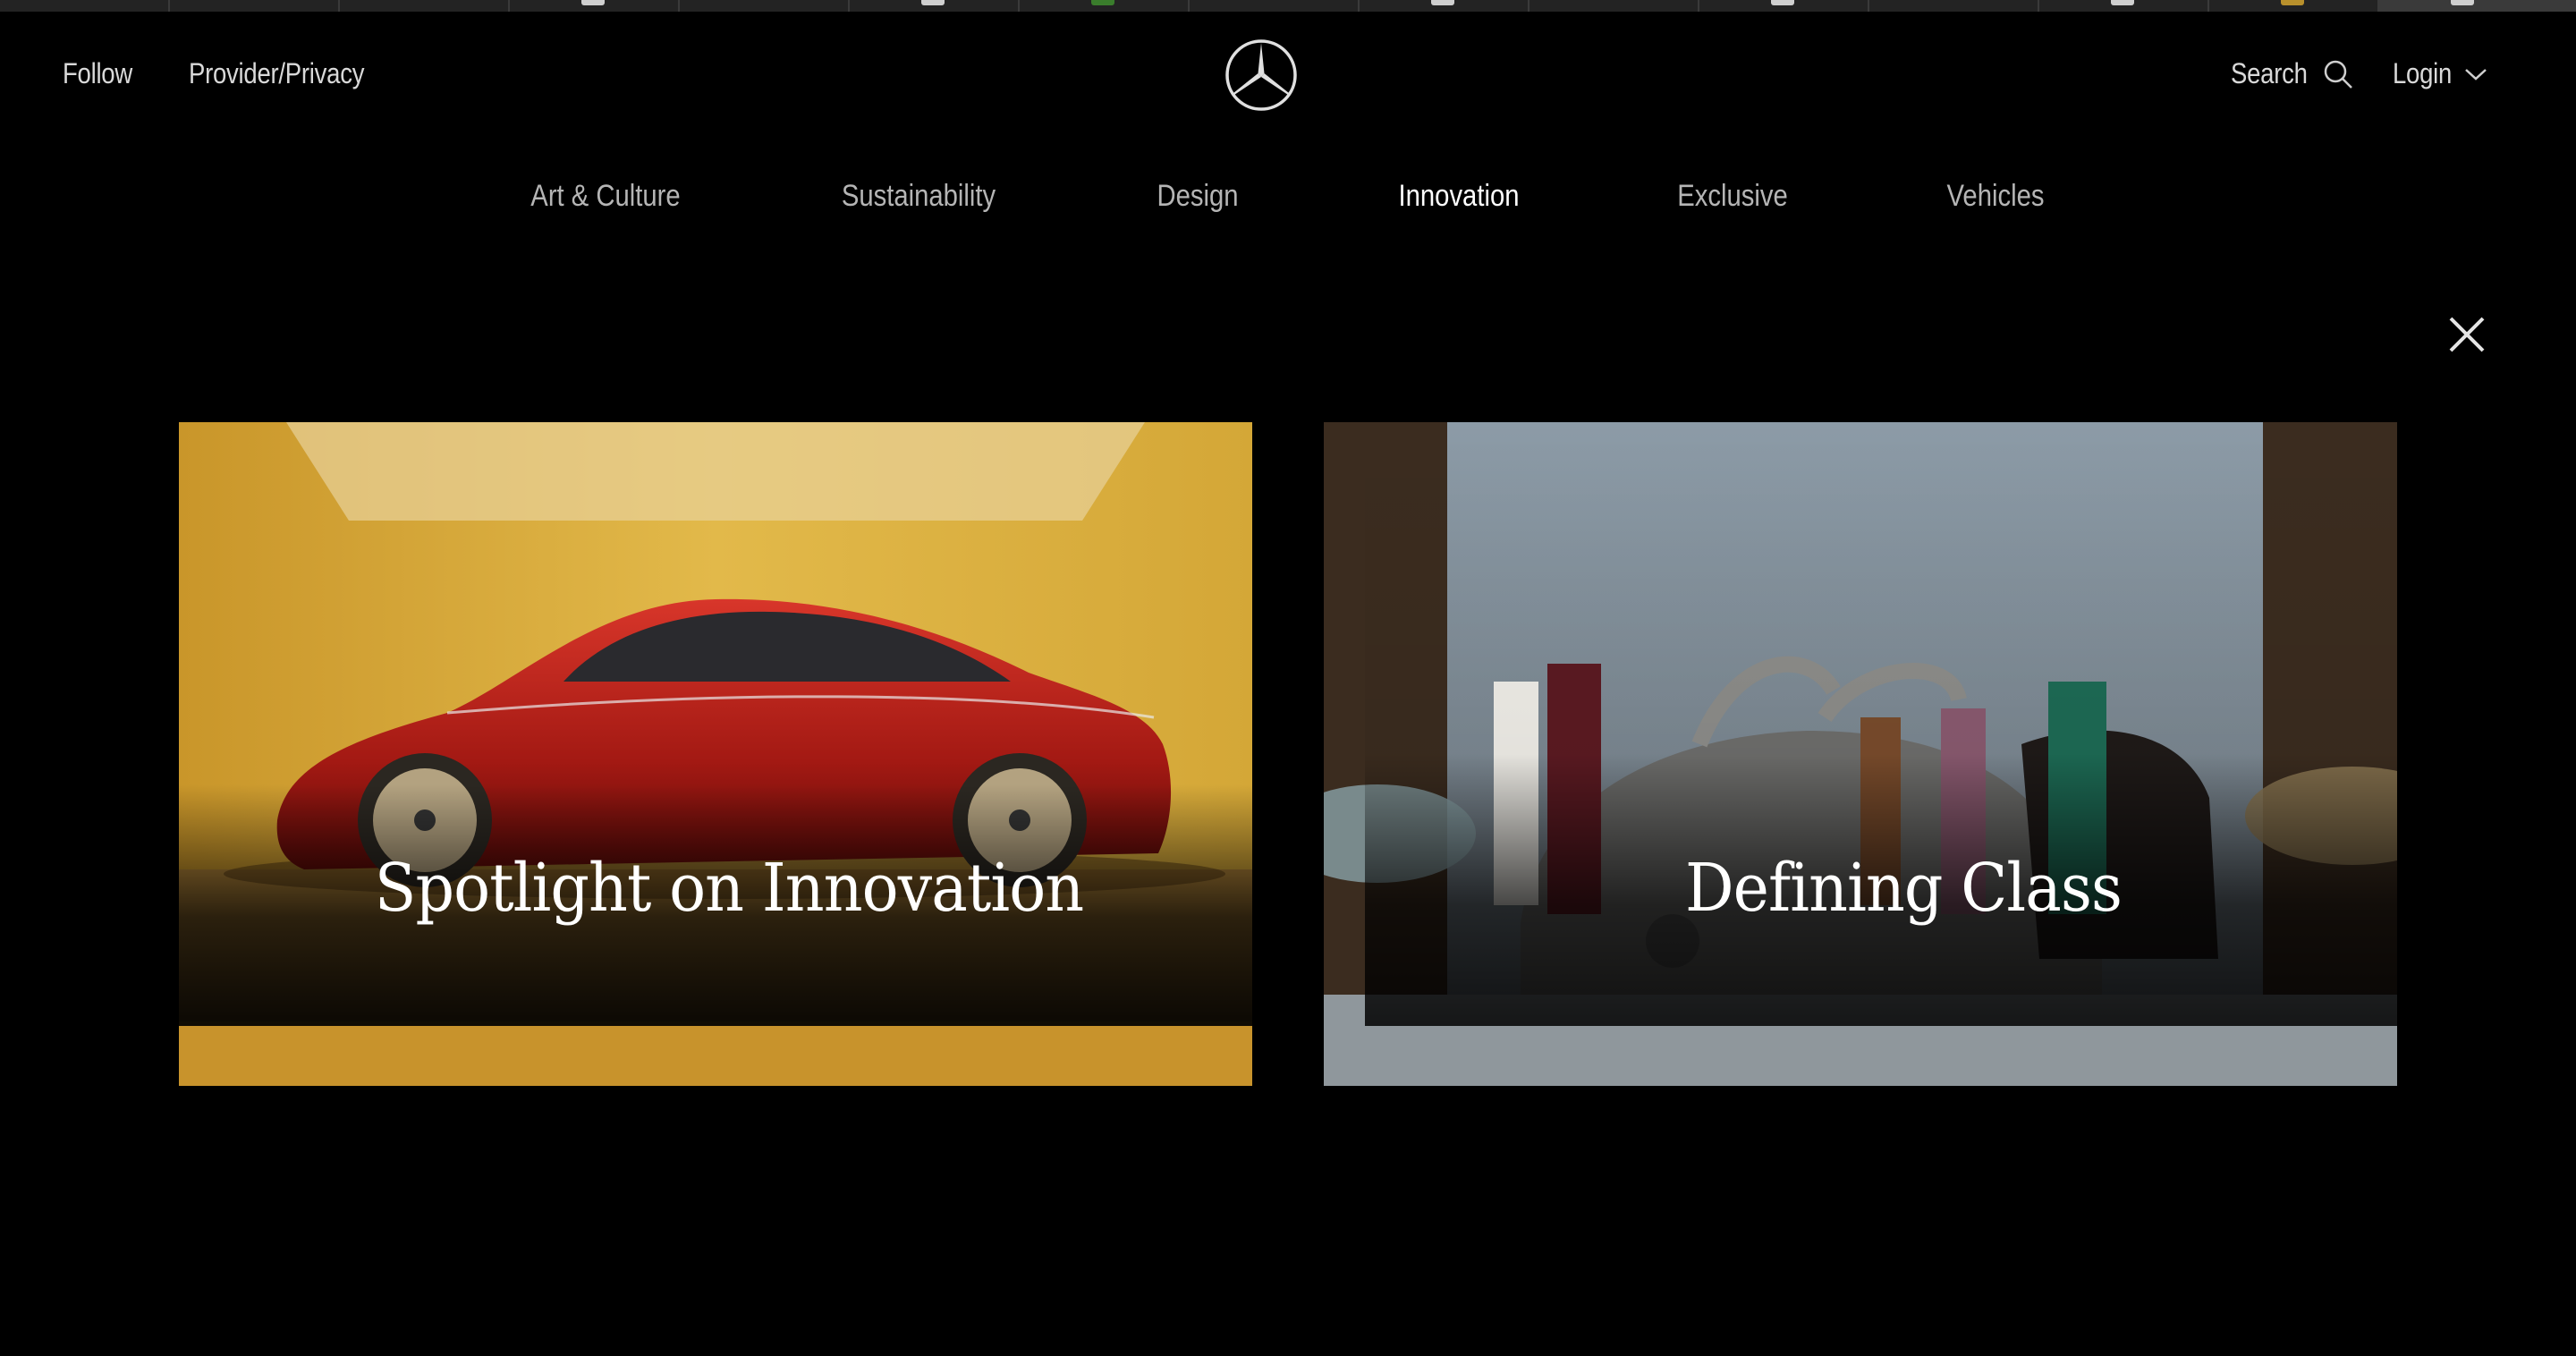  What do you see at coordinates (97, 73) in the screenshot?
I see `follow-link: Follow` at bounding box center [97, 73].